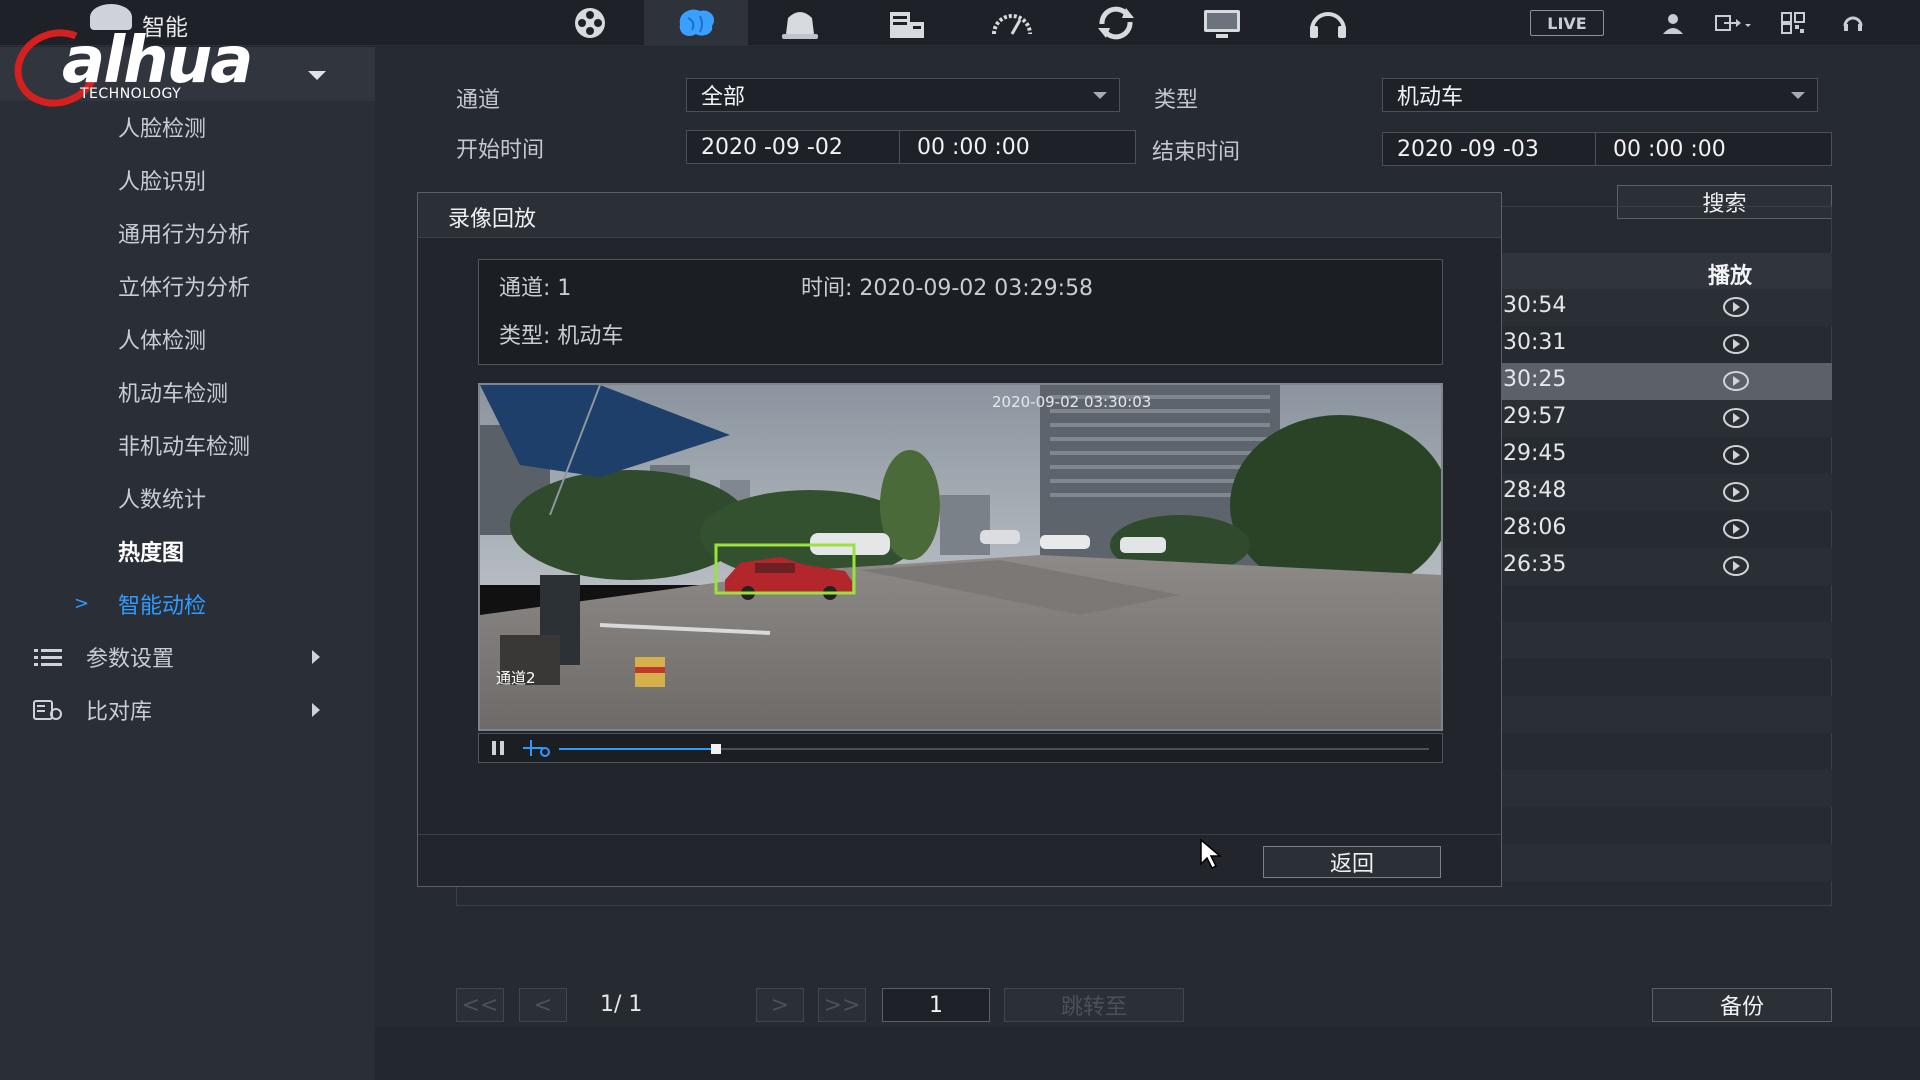 Image resolution: width=1920 pixels, height=1080 pixels. Describe the element at coordinates (1607, 149) in the screenshot. I see `end-datetime-field: 2020 -09 -03 00 :00 :00` at that location.